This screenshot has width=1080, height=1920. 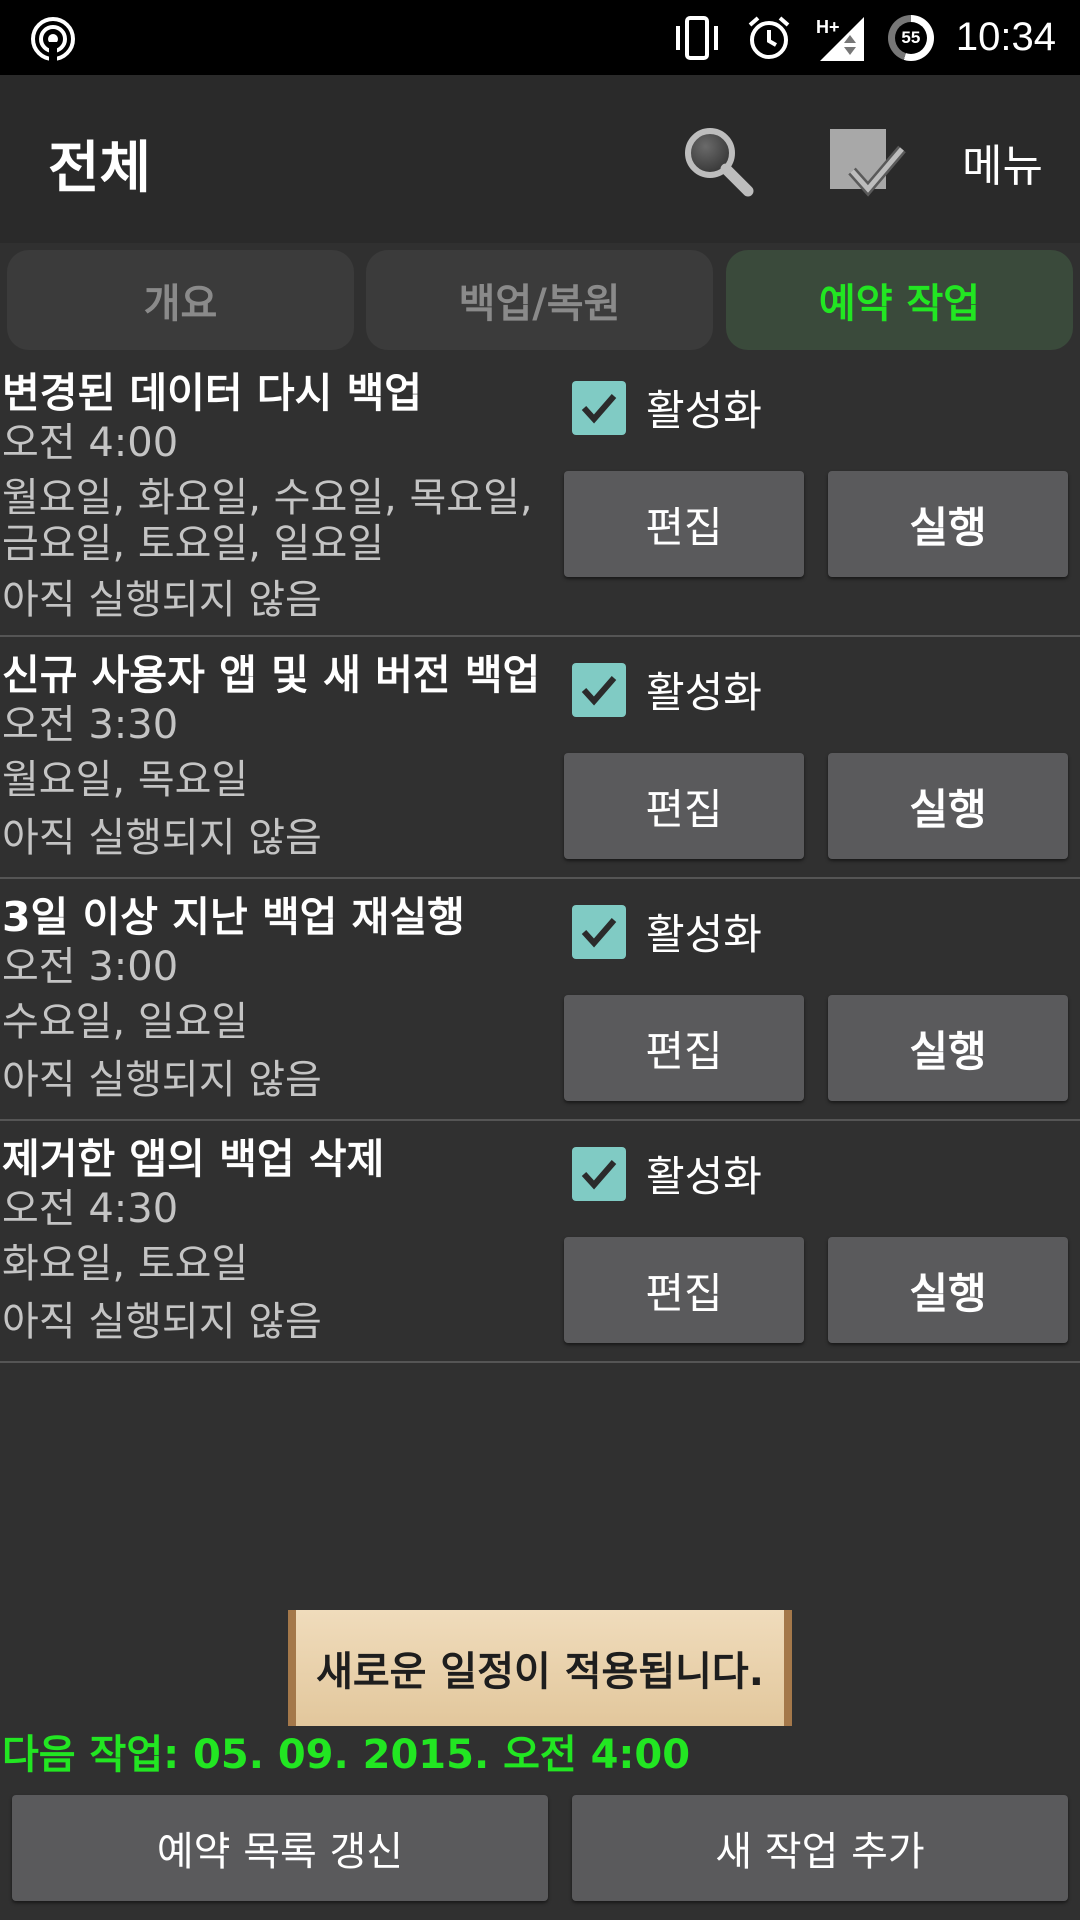 What do you see at coordinates (233, 917) in the screenshot?
I see `task-title: 3일 이상 지난 백업 재실행` at bounding box center [233, 917].